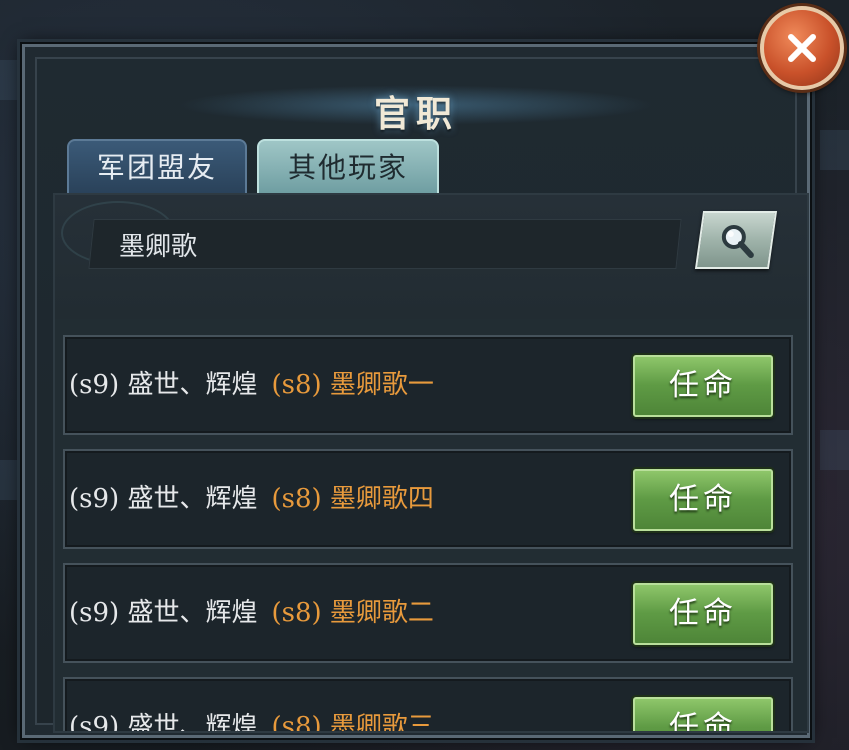 The image size is (849, 750). What do you see at coordinates (157, 166) in the screenshot?
I see `tab-legion-allies: 军团盟友` at bounding box center [157, 166].